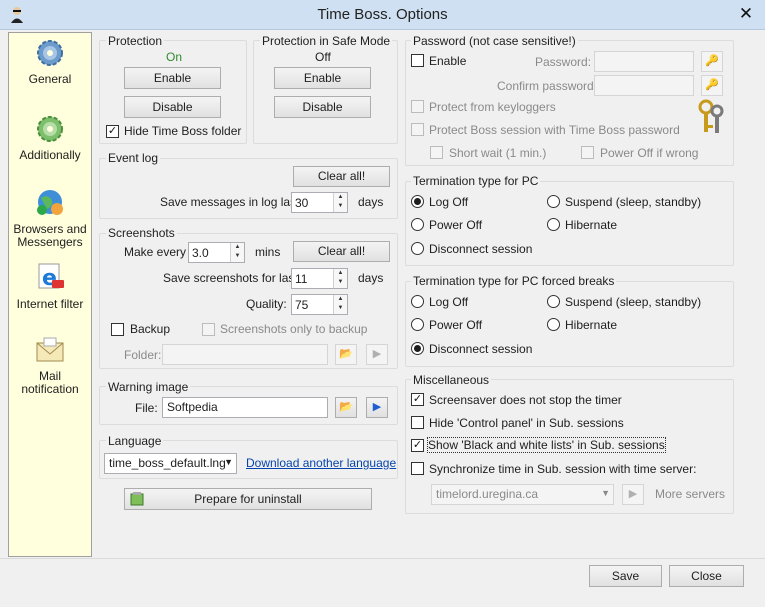  I want to click on uninstall-icon, so click(137, 502).